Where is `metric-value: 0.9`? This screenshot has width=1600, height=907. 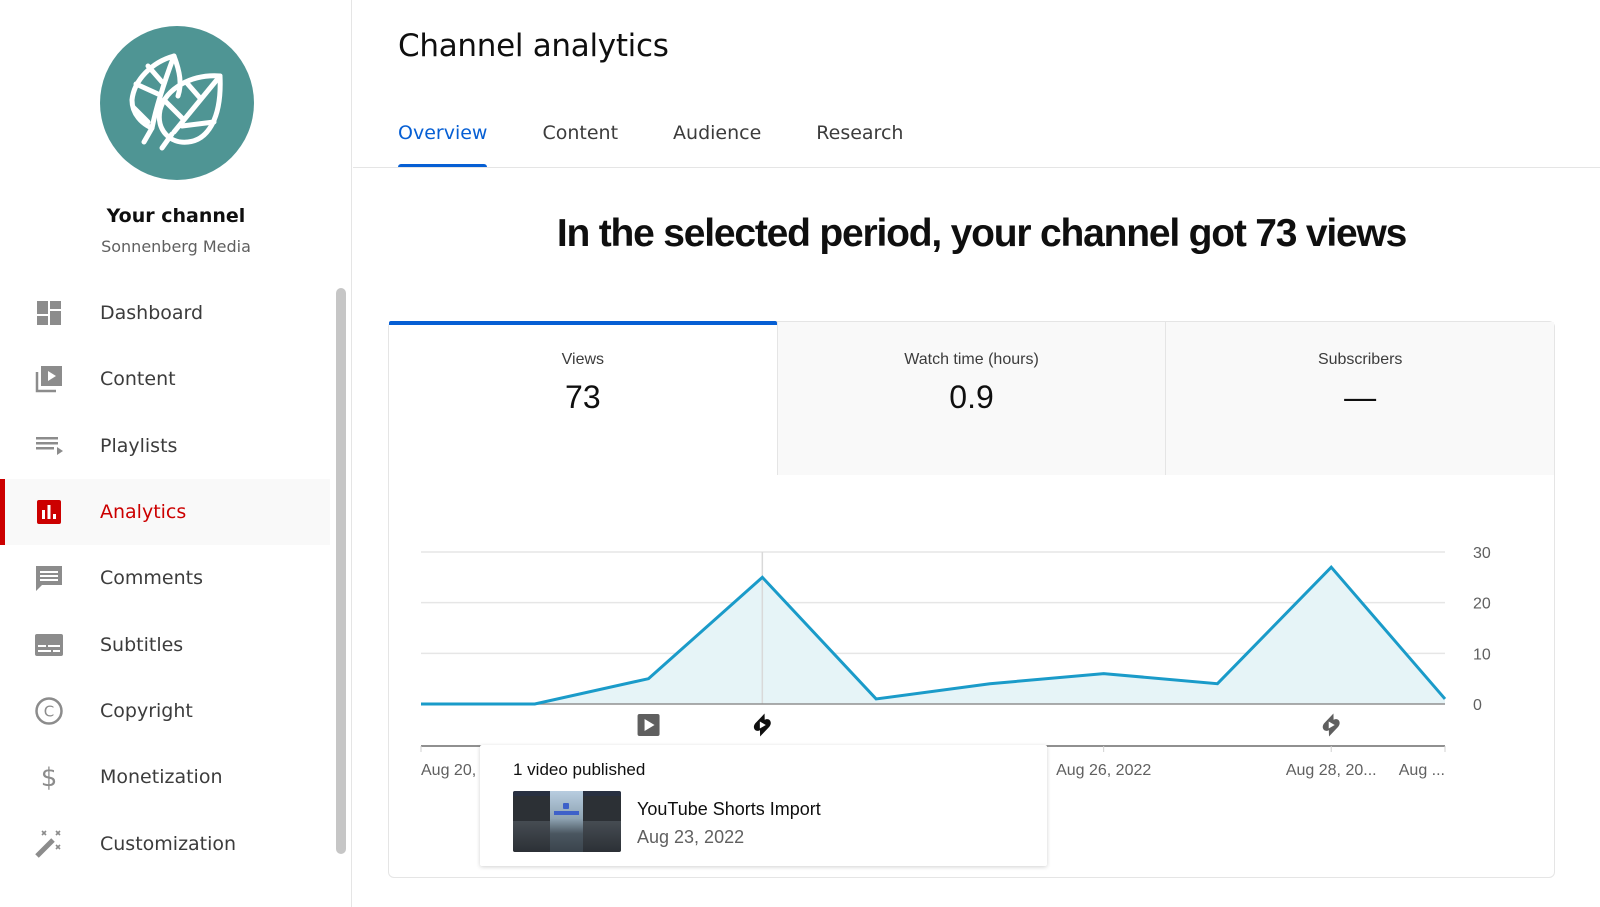 metric-value: 0.9 is located at coordinates (971, 397).